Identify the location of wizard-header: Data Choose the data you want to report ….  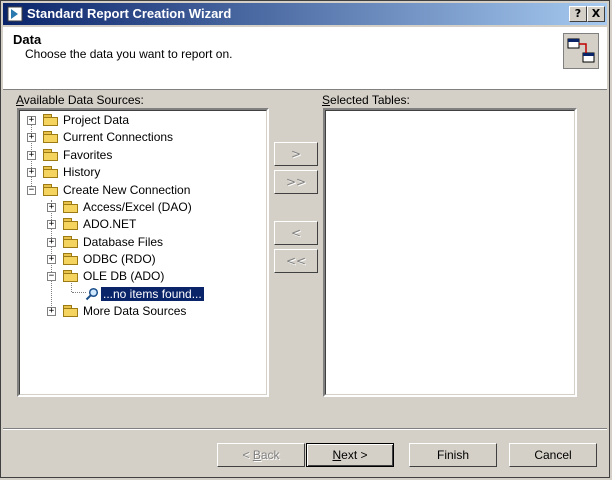
(305, 58).